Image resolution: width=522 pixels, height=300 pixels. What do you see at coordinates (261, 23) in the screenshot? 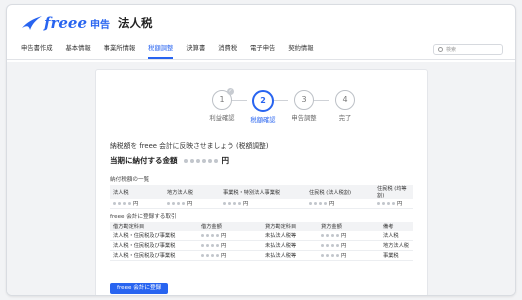
I see `app-header: freee 申告 法人税` at bounding box center [261, 23].